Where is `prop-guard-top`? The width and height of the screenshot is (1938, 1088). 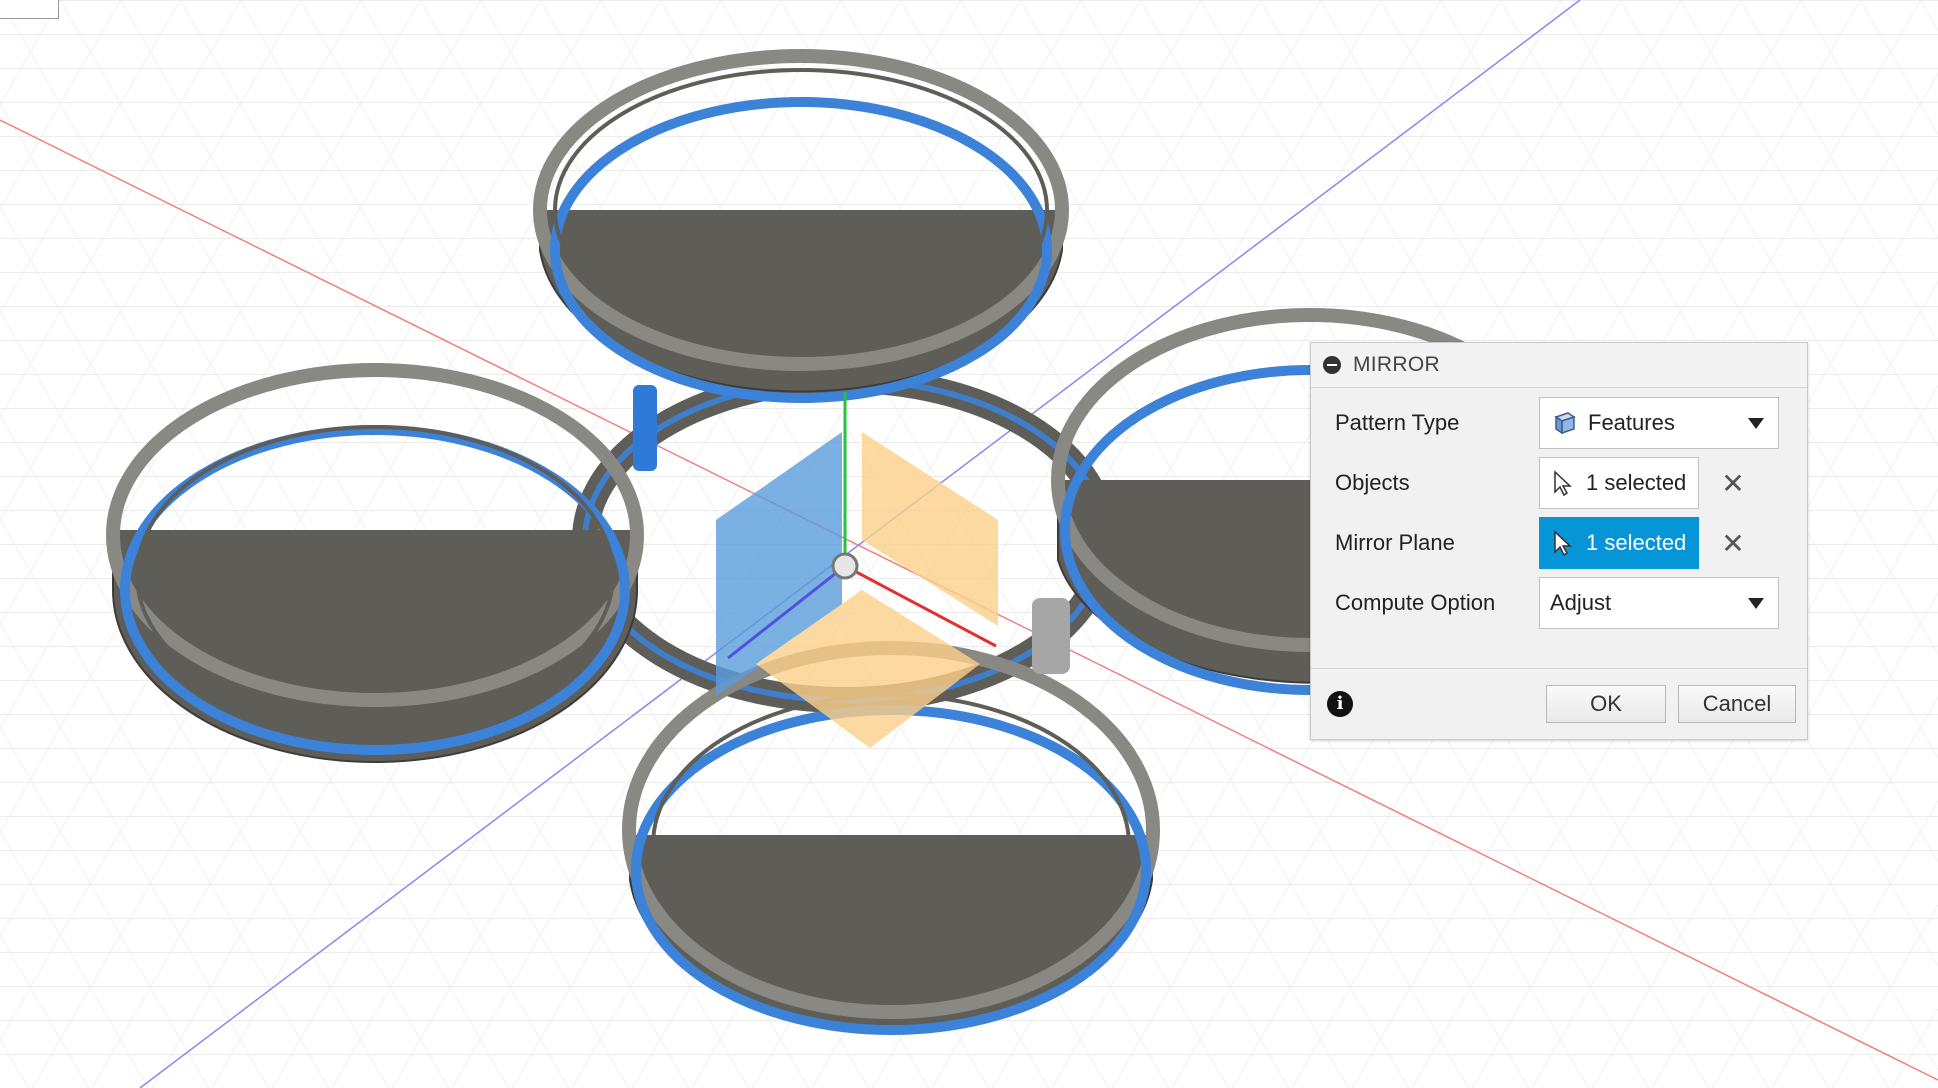
prop-guard-top is located at coordinates (801, 226).